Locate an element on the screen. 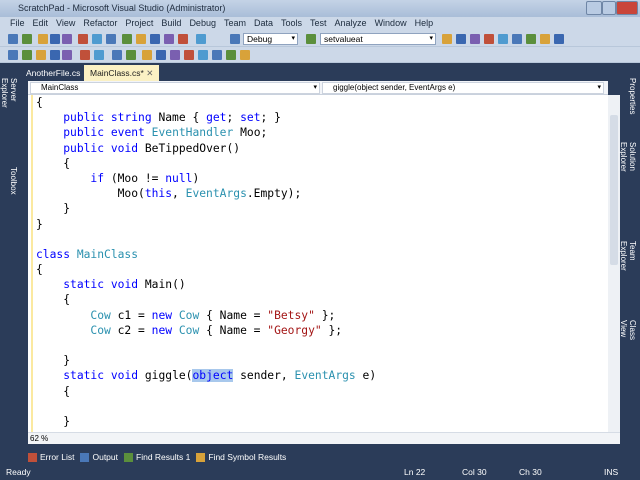  menu-tools: Tools is located at coordinates (291, 24).